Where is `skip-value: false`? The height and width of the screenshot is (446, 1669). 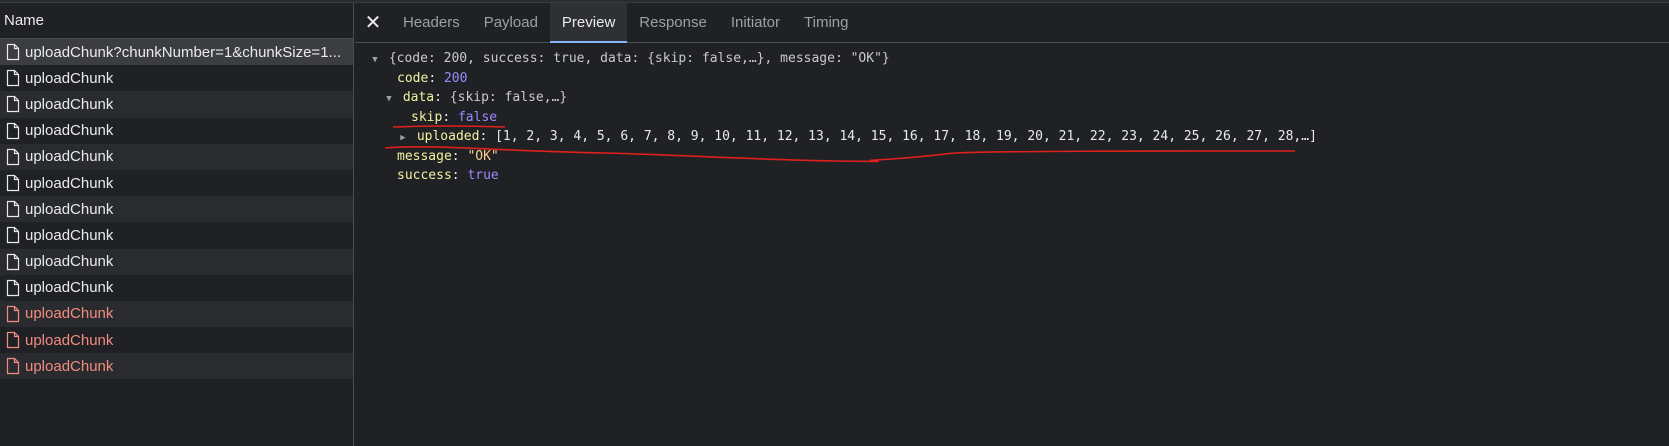 skip-value: false is located at coordinates (477, 117).